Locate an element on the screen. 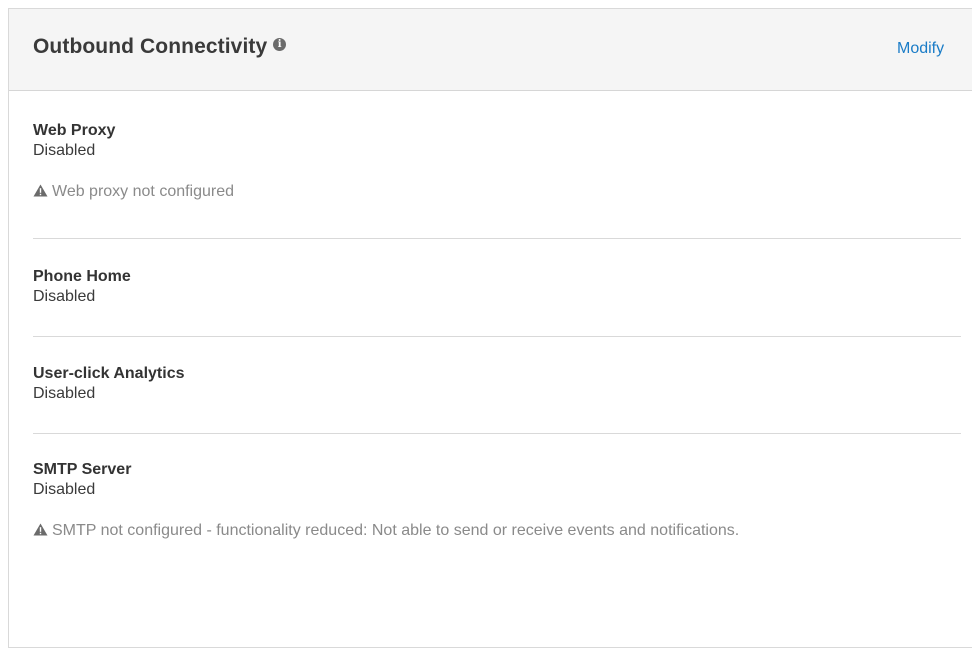  panel-header: Outbound Connectivity i Modify is located at coordinates (490, 50).